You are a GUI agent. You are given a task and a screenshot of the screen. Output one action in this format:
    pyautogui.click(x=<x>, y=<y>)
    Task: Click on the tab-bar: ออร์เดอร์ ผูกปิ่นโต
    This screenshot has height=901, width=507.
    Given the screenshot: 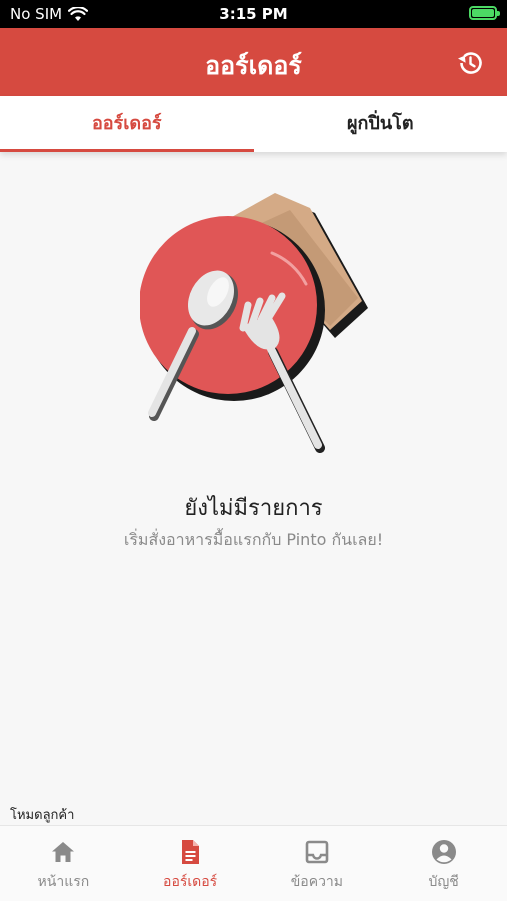 What is the action you would take?
    pyautogui.click(x=253, y=124)
    